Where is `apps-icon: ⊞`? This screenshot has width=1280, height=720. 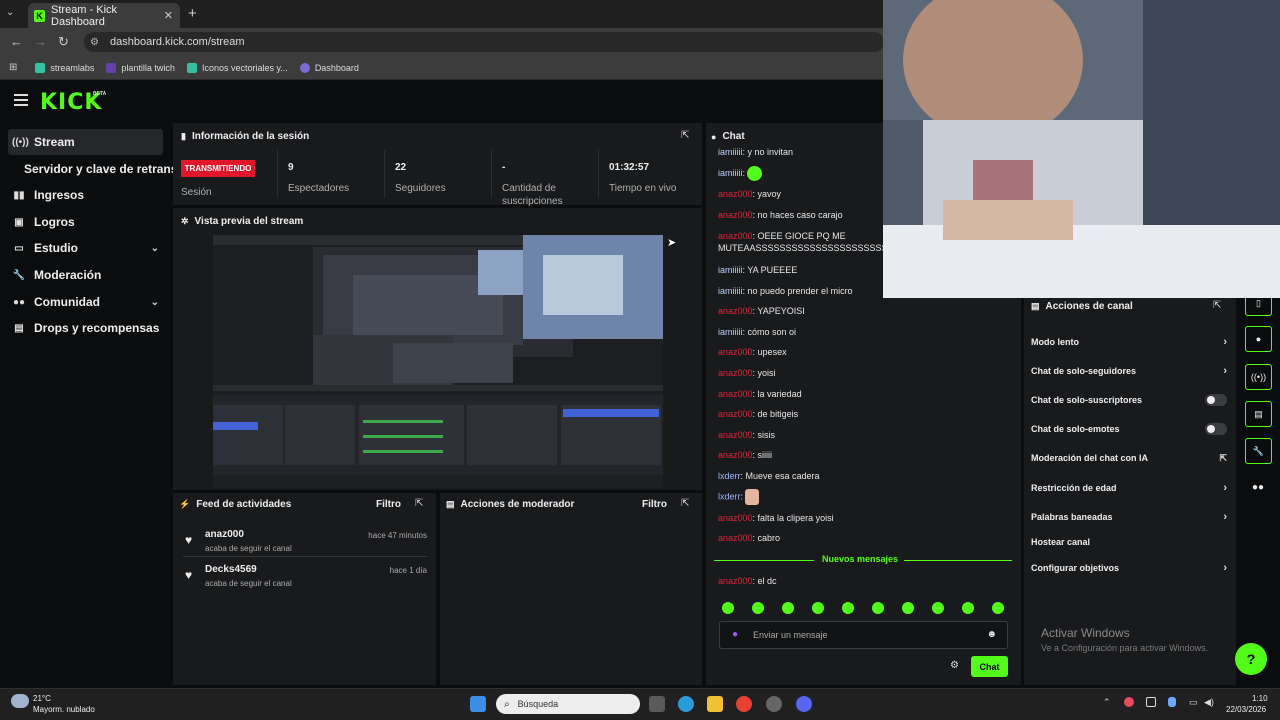
apps-icon: ⊞ is located at coordinates (13, 67).